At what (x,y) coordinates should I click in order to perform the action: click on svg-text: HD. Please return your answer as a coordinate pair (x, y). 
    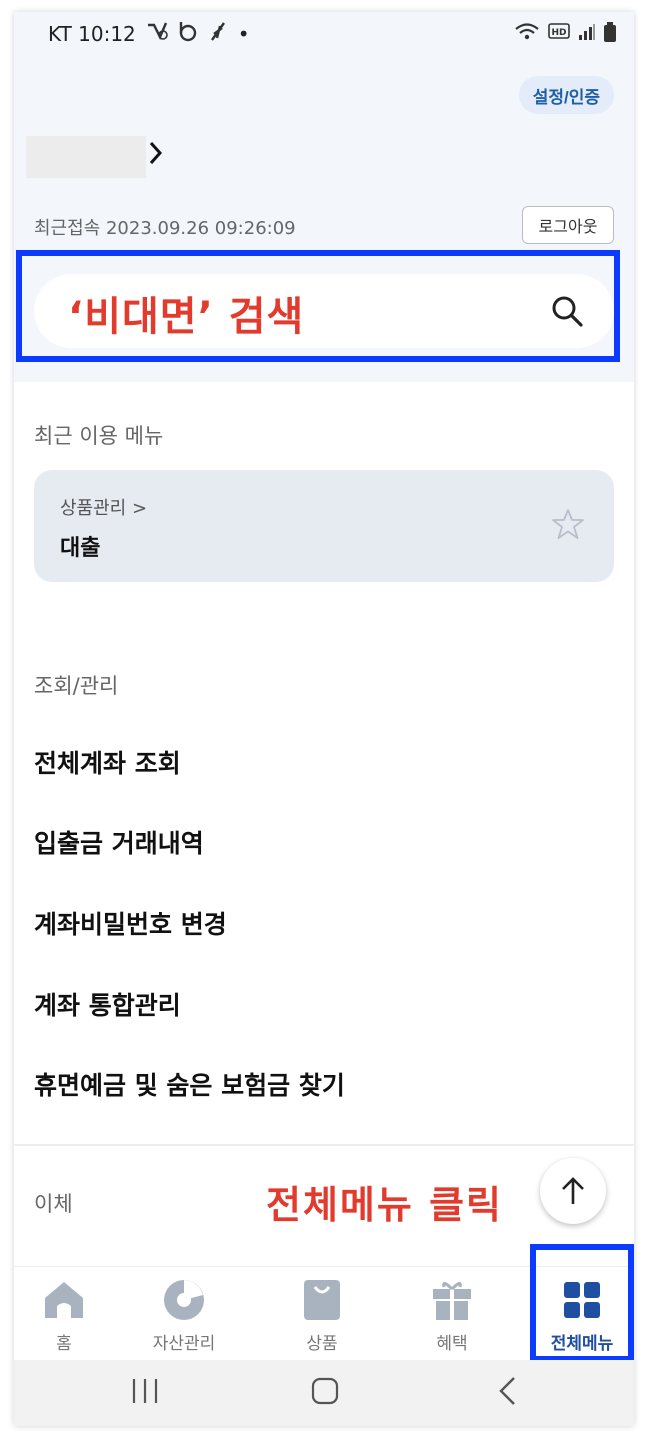
    Looking at the image, I should click on (559, 33).